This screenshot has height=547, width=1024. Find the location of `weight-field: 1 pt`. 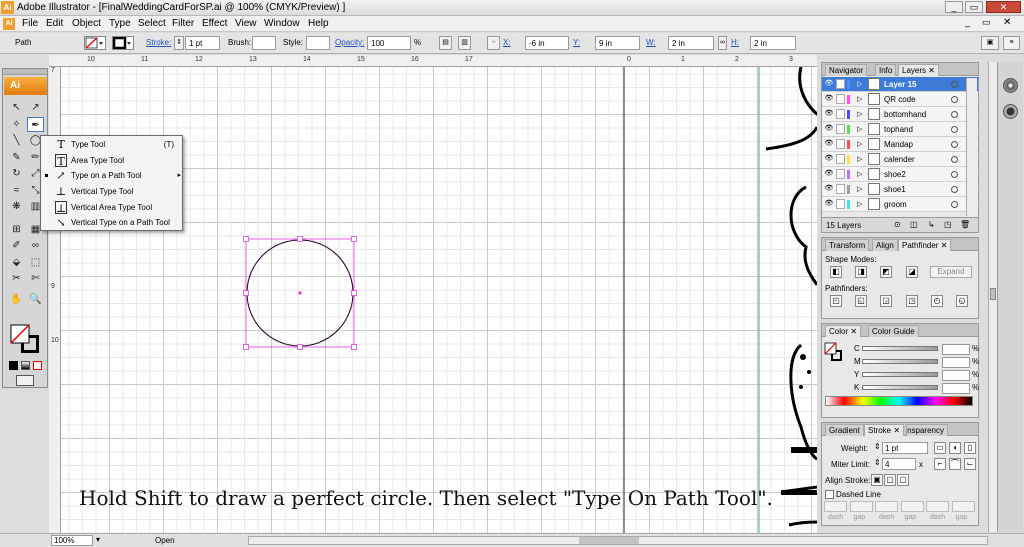

weight-field: 1 pt is located at coordinates (905, 448).